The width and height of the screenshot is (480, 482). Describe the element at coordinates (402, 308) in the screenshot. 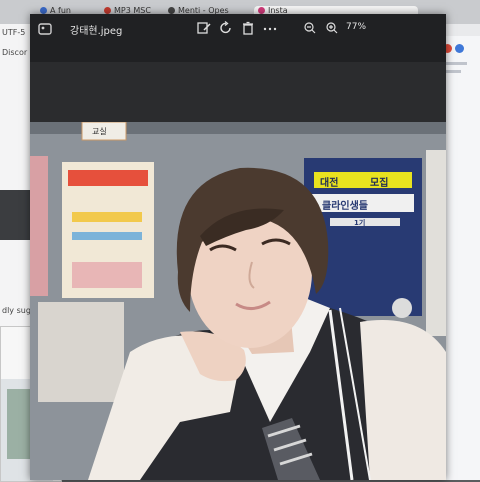

I see `poster-logo` at that location.